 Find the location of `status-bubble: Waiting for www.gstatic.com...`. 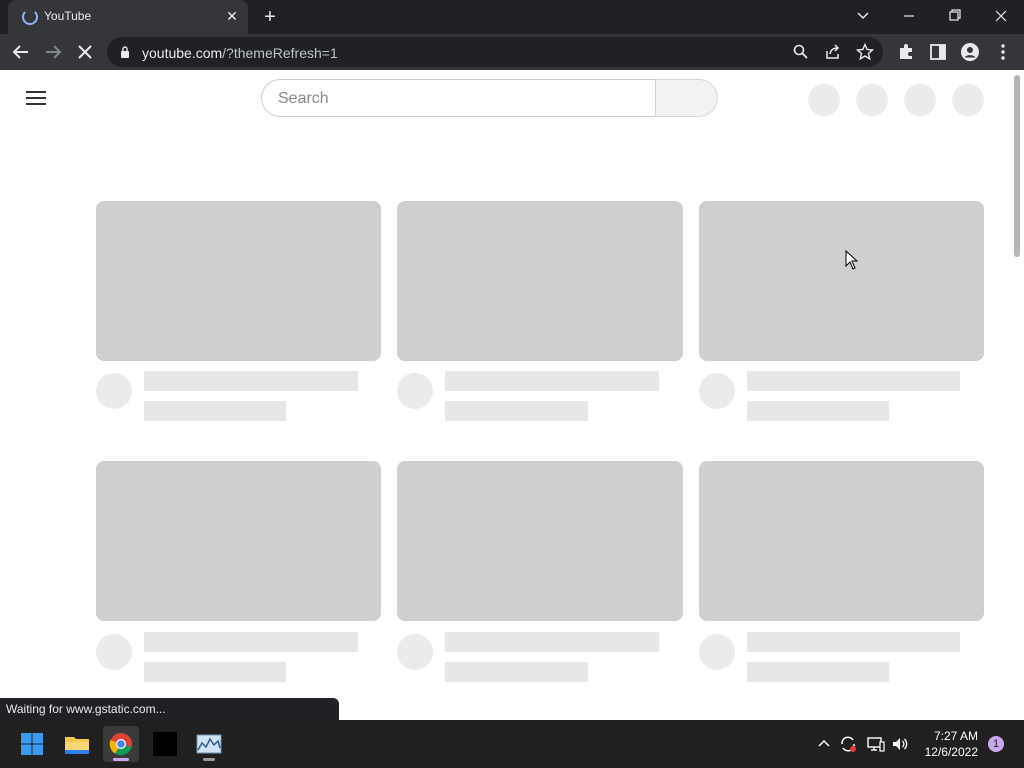

status-bubble: Waiting for www.gstatic.com... is located at coordinates (169, 709).